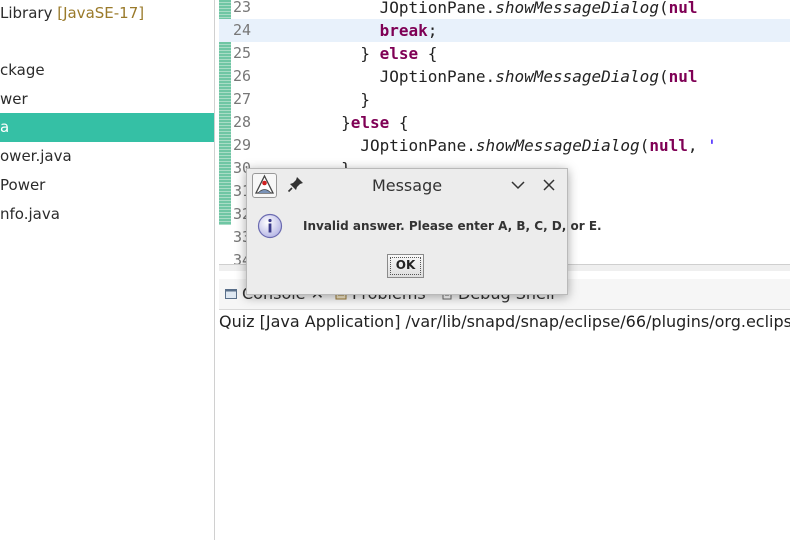 The width and height of the screenshot is (790, 540). Describe the element at coordinates (242, 53) in the screenshot. I see `line-number: 25` at that location.